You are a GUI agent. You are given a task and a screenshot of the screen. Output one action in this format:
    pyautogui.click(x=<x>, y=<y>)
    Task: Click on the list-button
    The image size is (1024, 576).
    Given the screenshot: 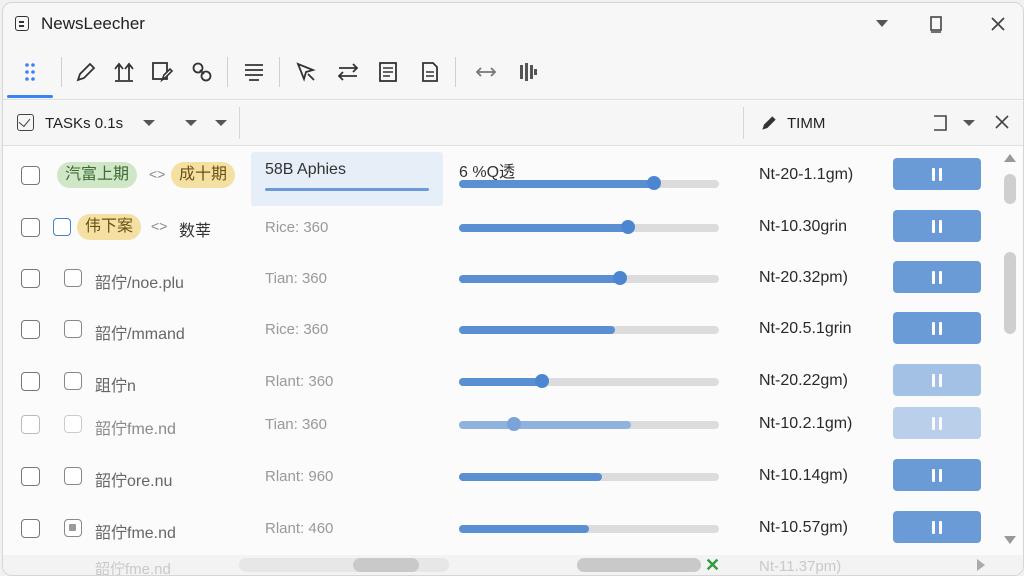 What is the action you would take?
    pyautogui.click(x=254, y=72)
    